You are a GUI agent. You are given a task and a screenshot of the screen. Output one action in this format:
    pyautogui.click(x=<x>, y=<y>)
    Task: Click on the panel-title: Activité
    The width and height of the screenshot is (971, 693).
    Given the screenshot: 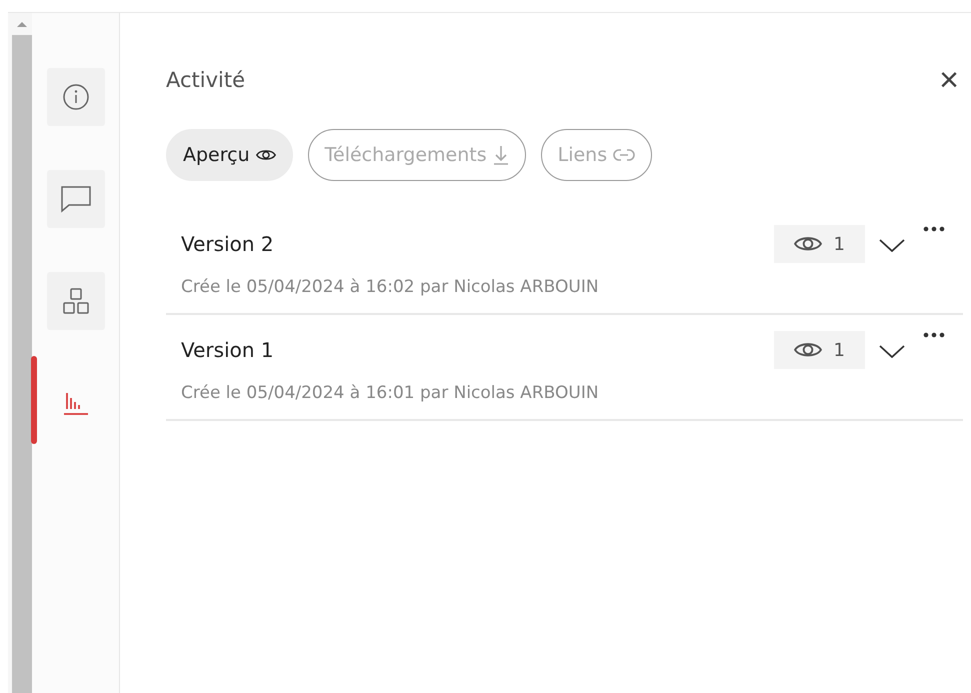 What is the action you would take?
    pyautogui.click(x=206, y=80)
    